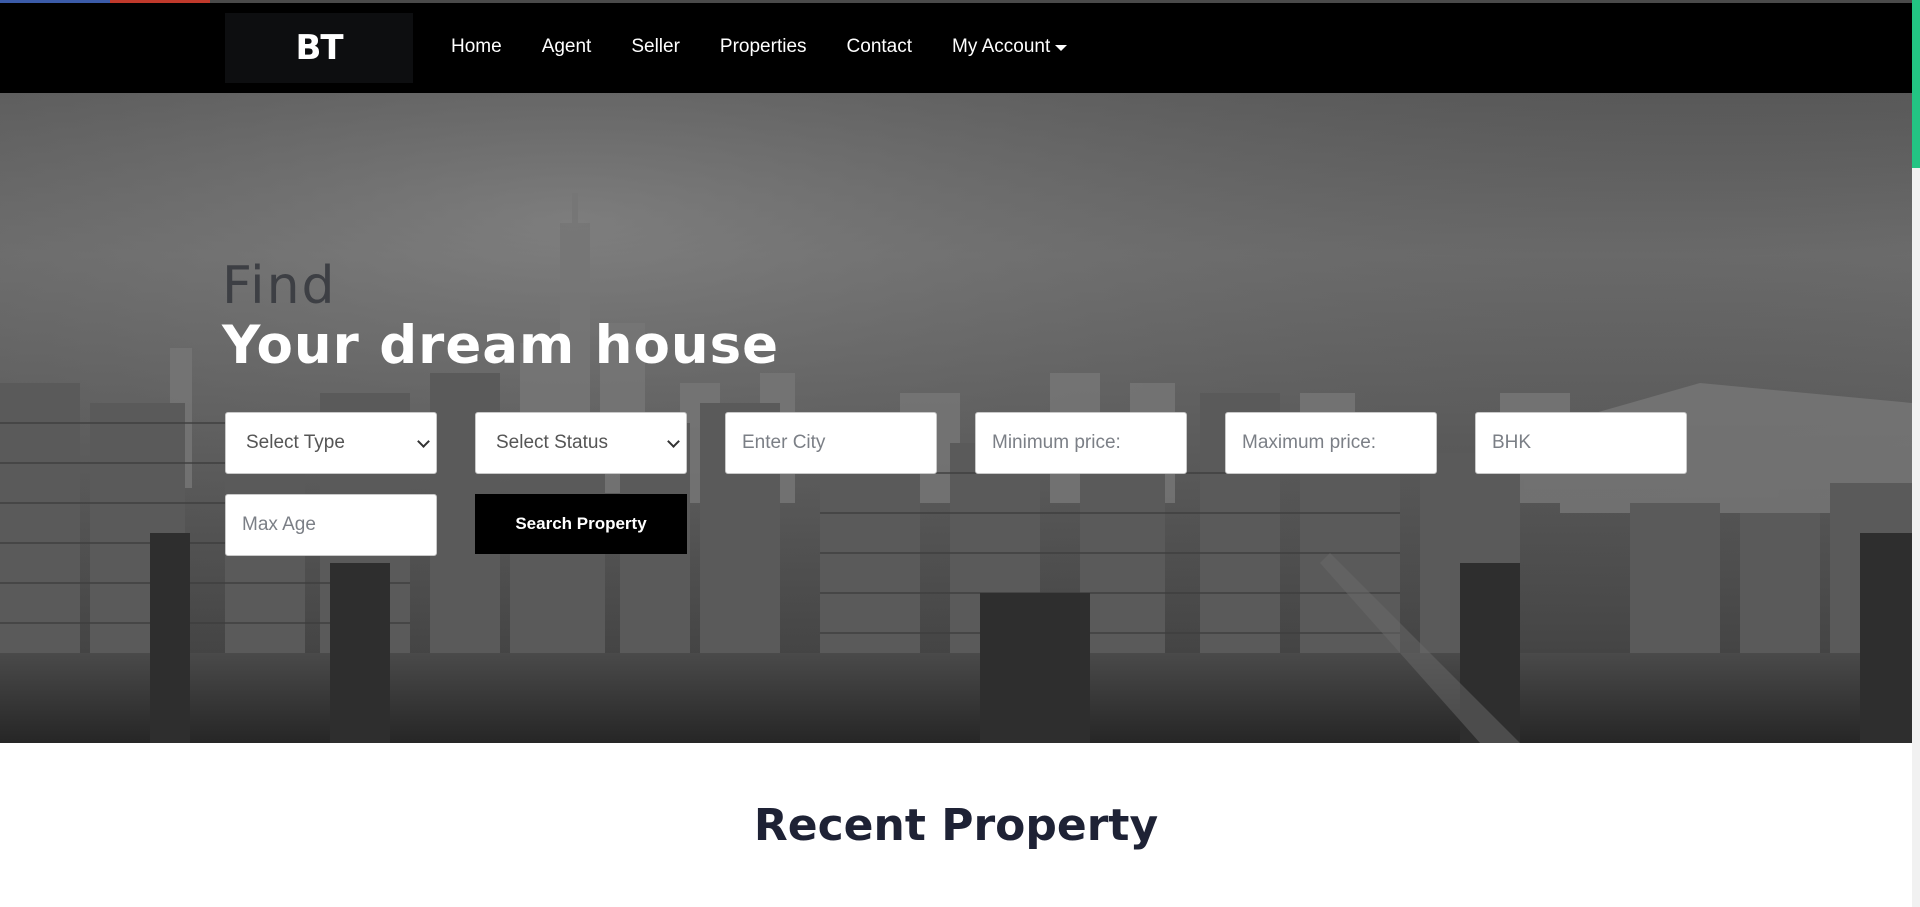 The image size is (1920, 907). What do you see at coordinates (1001, 46) in the screenshot?
I see `nav-my-account-label: My Account` at bounding box center [1001, 46].